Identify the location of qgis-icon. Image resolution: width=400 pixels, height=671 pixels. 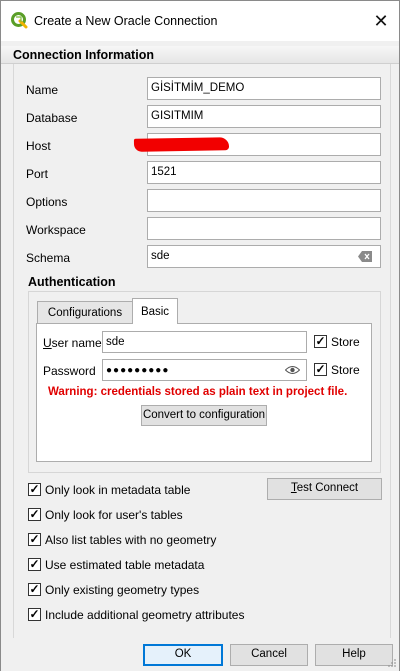
(19, 20).